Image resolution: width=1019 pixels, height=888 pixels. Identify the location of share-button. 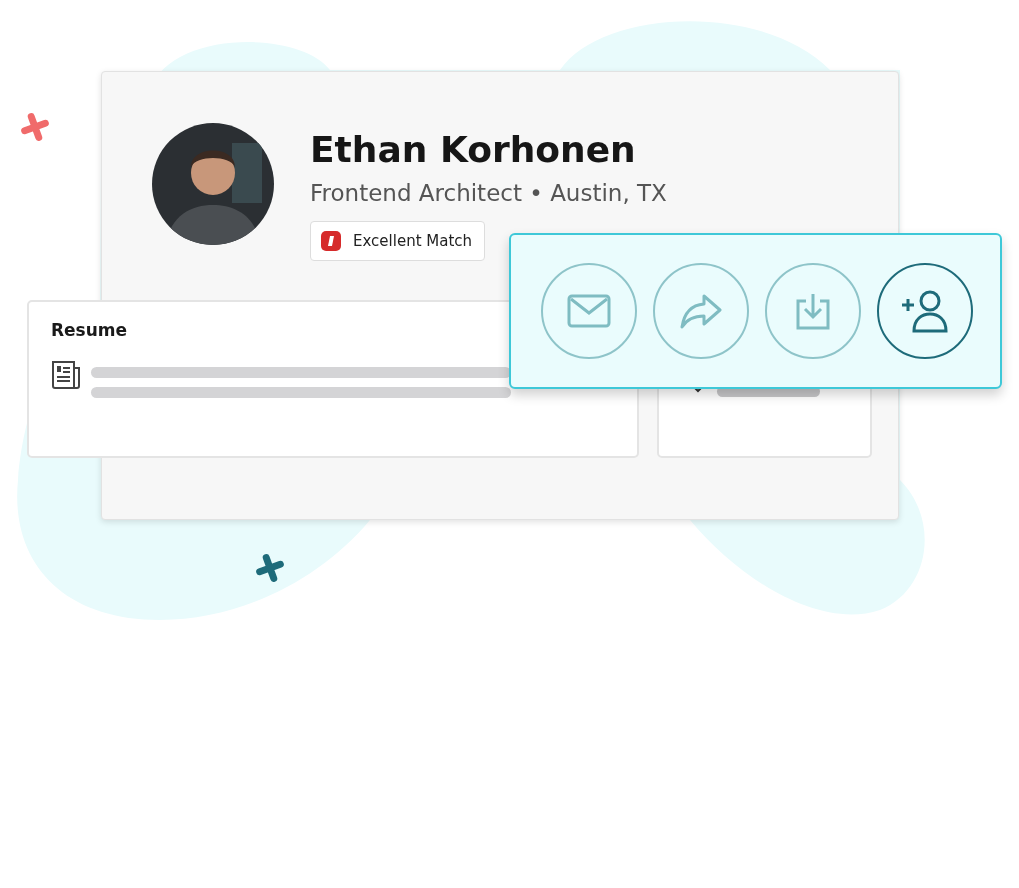
(701, 311).